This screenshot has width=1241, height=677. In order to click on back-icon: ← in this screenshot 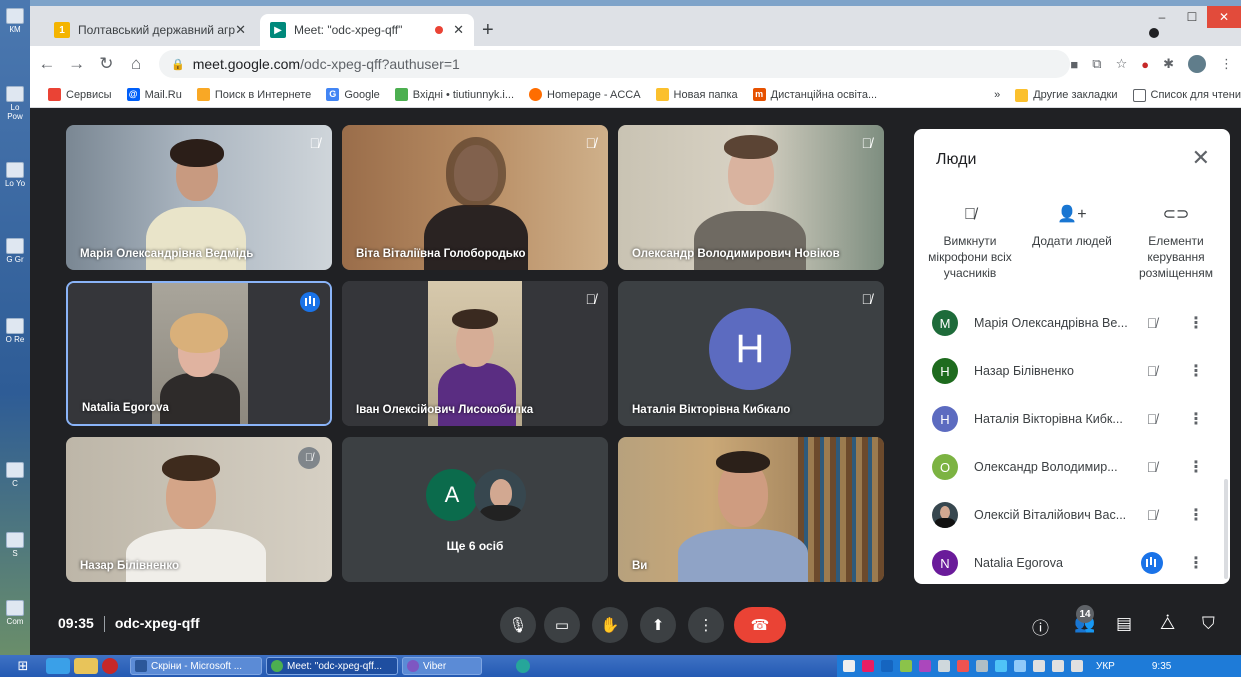, I will do `click(47, 64)`.